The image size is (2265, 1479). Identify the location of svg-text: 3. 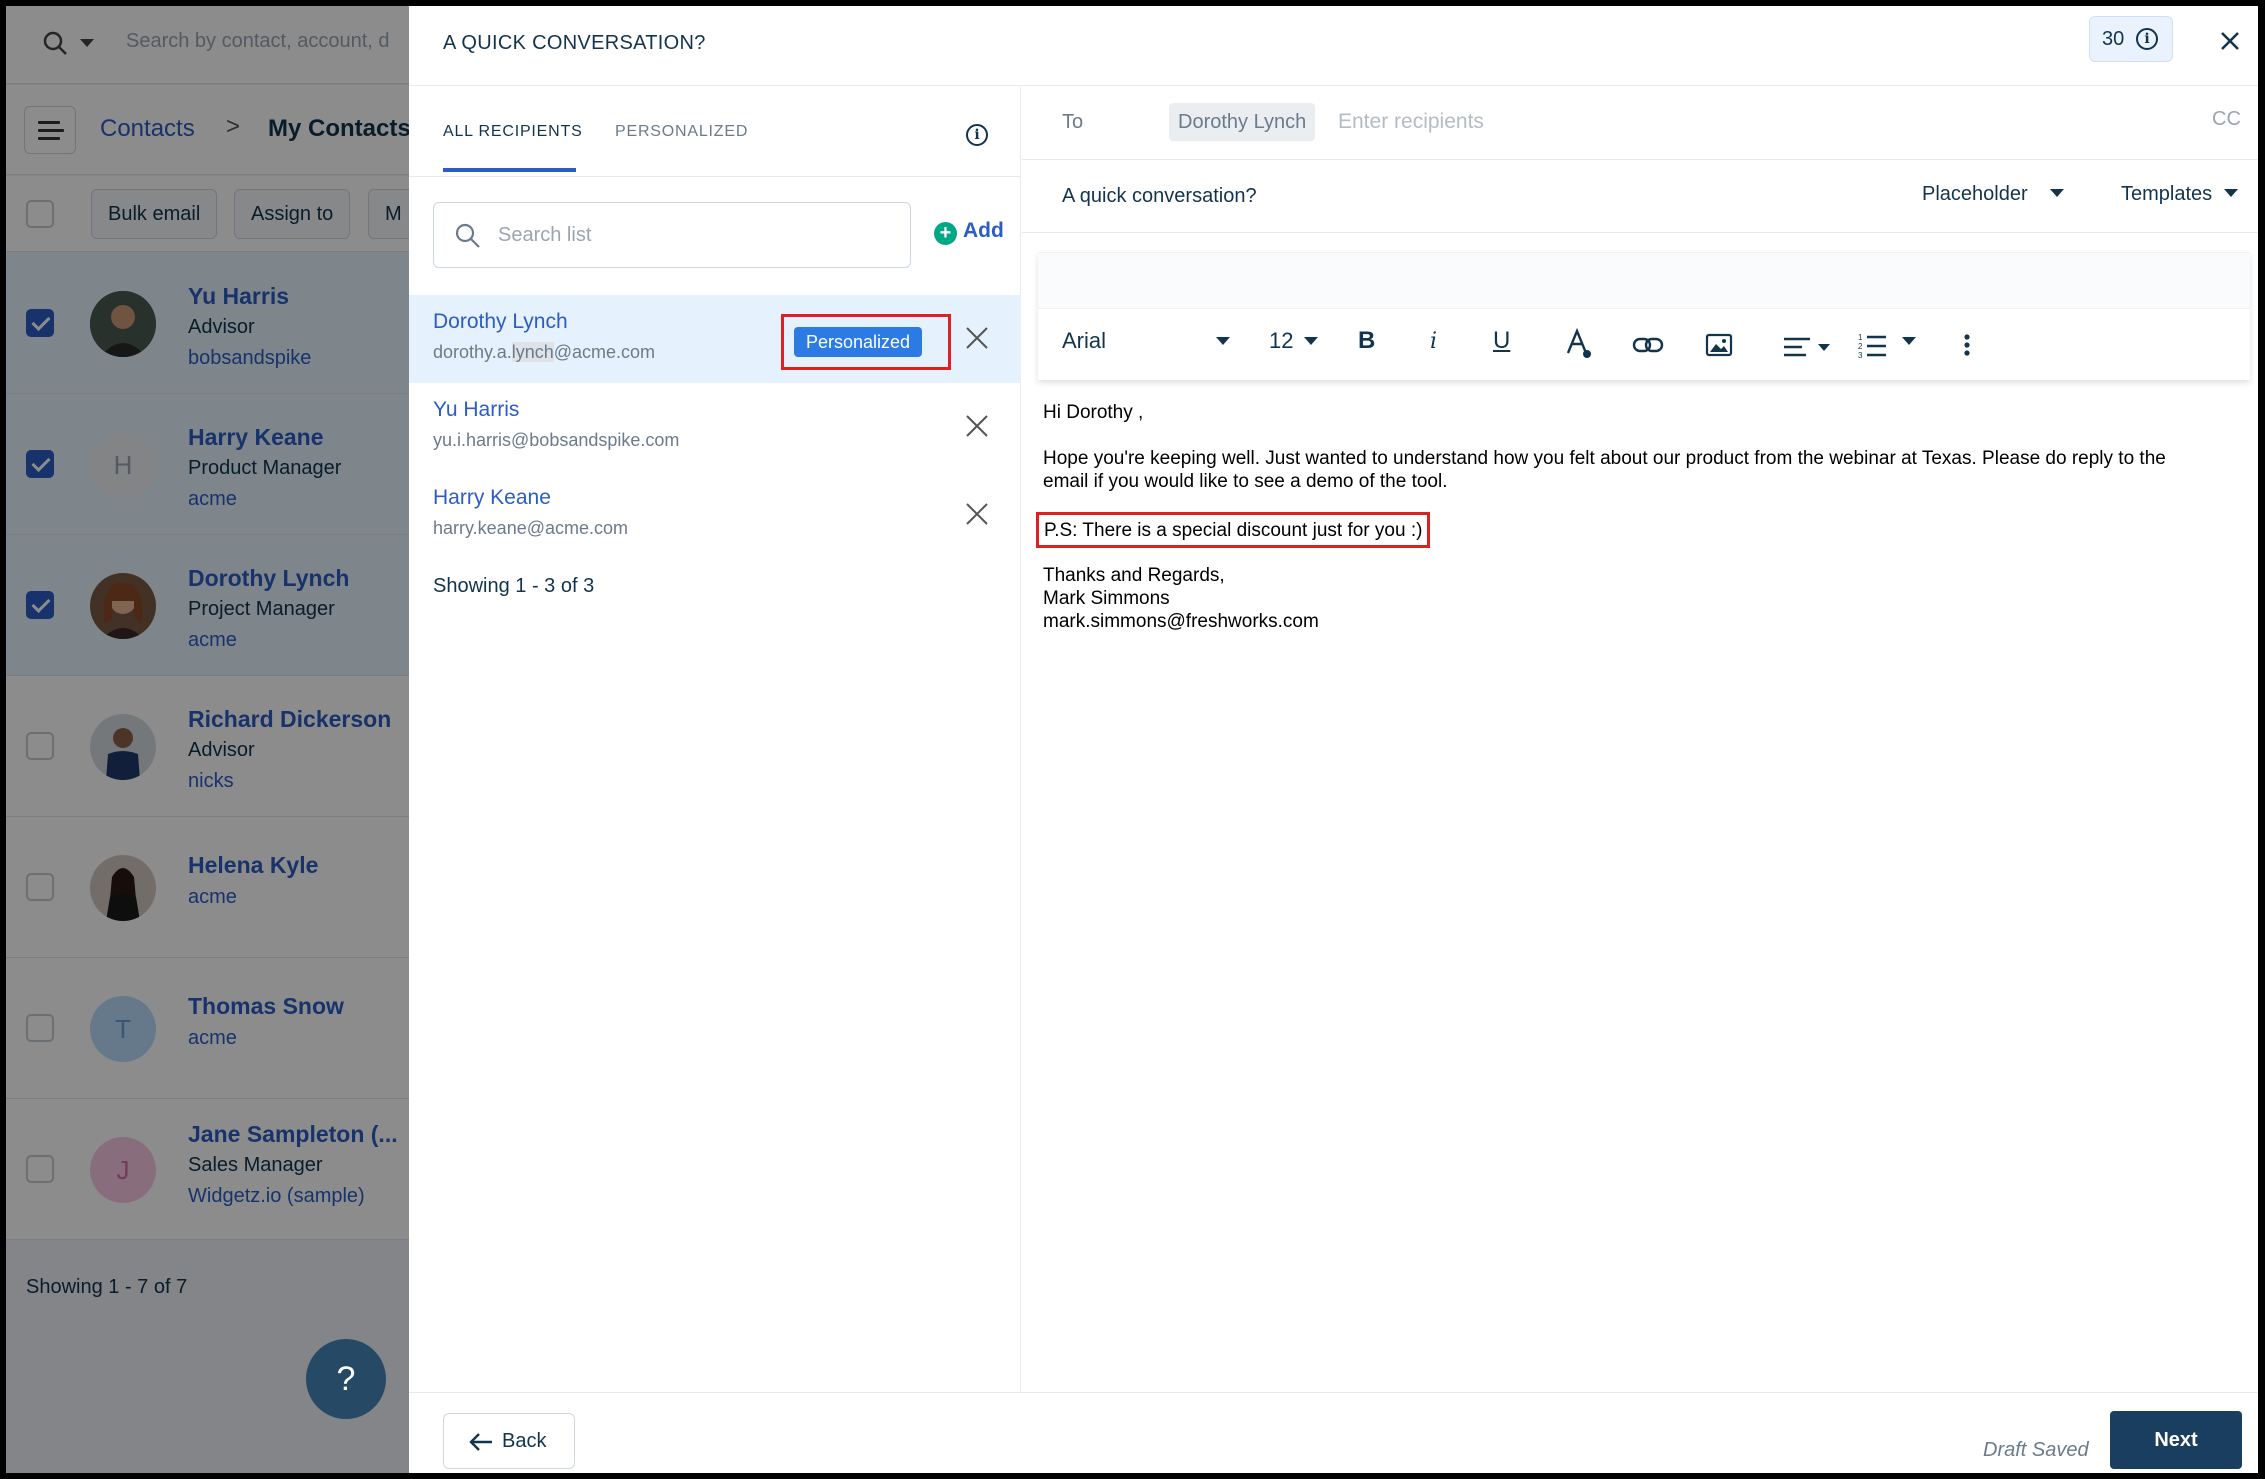
(1860, 355).